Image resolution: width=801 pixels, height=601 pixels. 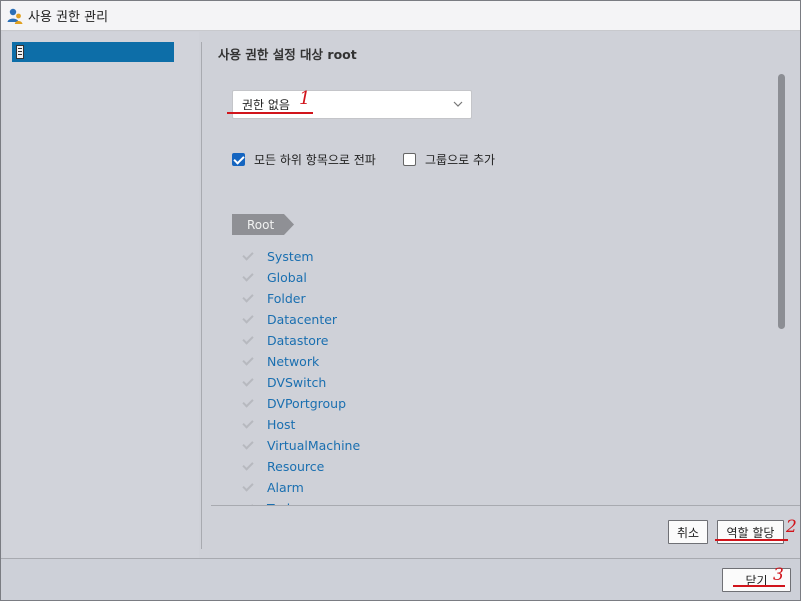 What do you see at coordinates (791, 527) in the screenshot?
I see `annotation-step-2: 2` at bounding box center [791, 527].